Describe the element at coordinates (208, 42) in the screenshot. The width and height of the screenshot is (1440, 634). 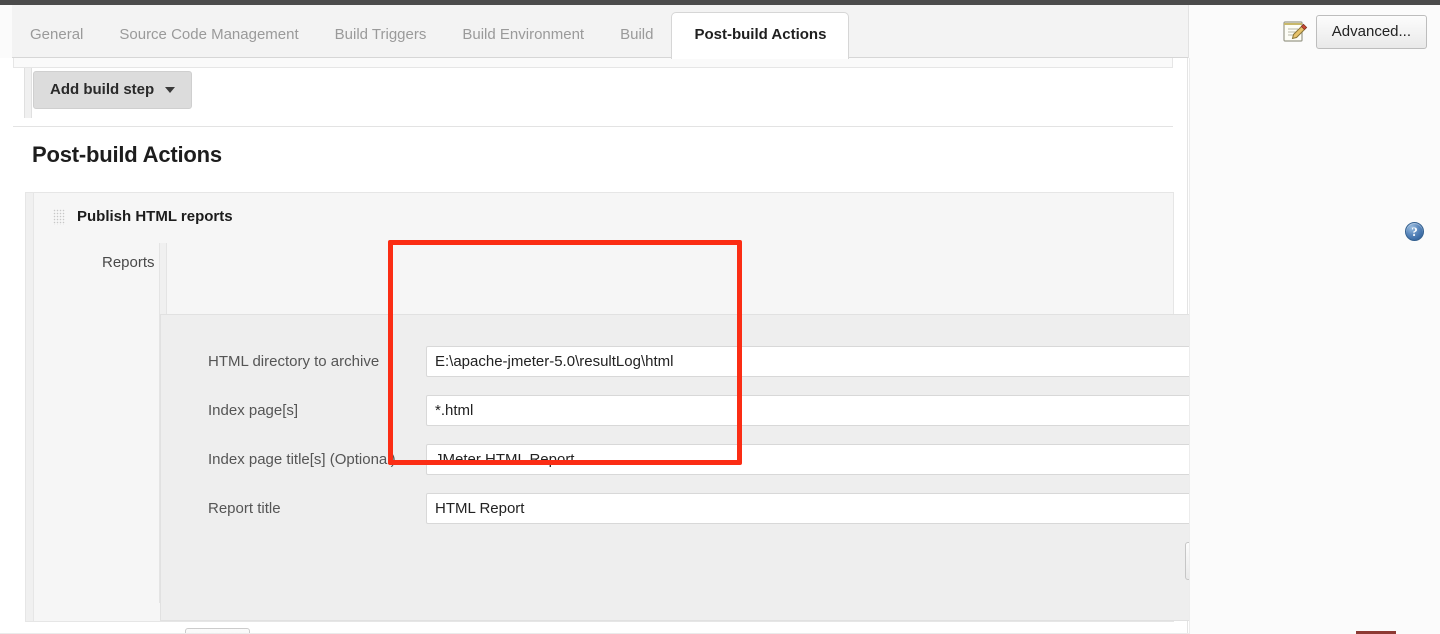
I see `tab-source-code-management: Source Code Management` at that location.